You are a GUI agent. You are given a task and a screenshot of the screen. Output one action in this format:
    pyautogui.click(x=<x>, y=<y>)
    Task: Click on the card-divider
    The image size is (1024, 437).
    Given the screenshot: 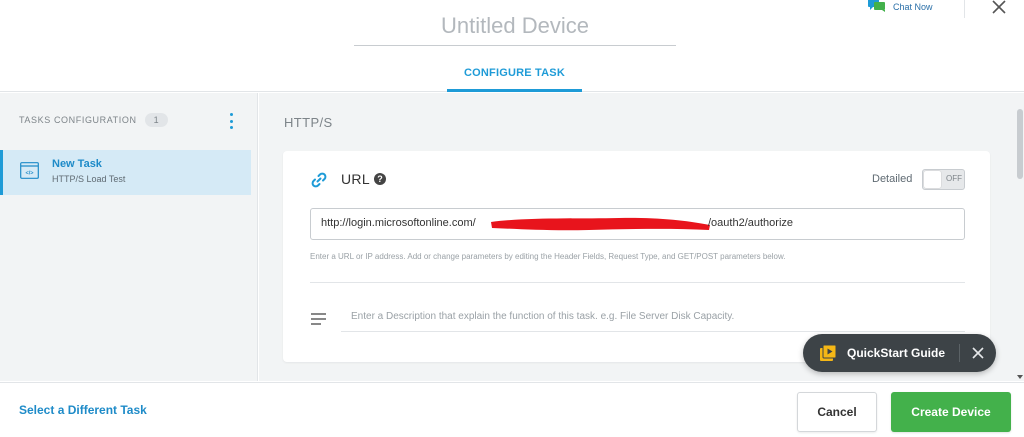 What is the action you would take?
    pyautogui.click(x=637, y=282)
    